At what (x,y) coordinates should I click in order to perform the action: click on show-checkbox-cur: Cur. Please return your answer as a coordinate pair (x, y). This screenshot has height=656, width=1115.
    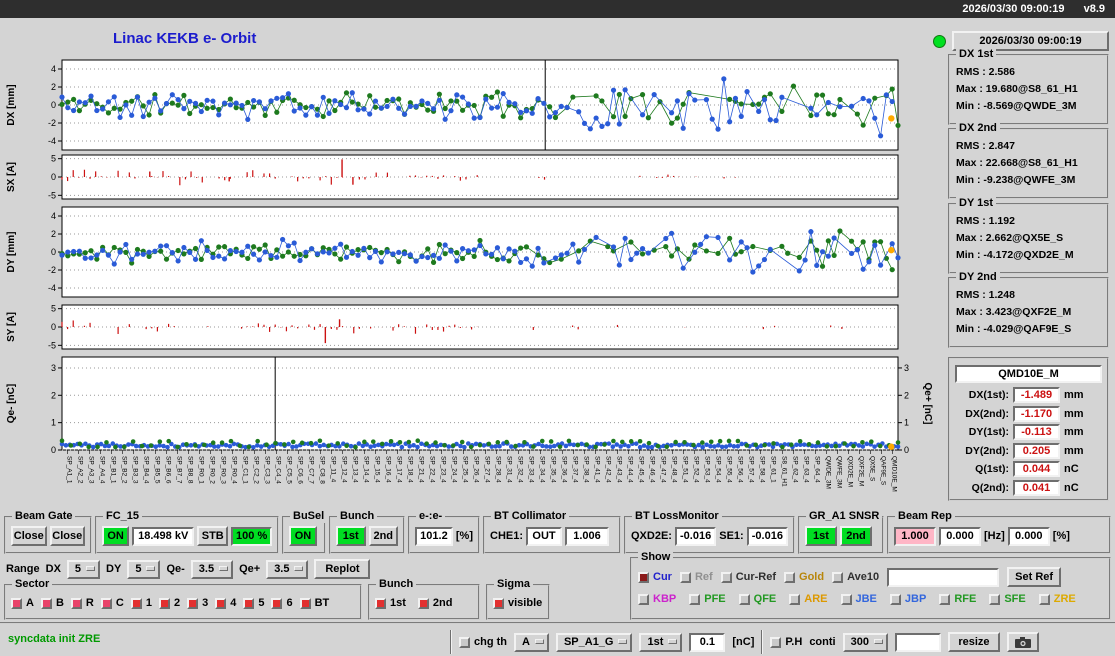
    Looking at the image, I should click on (655, 577).